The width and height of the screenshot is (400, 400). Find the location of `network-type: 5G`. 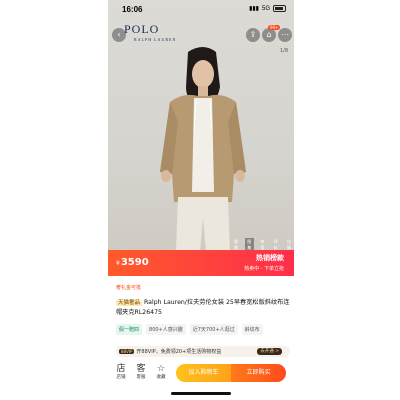

network-type: 5G is located at coordinates (265, 8).